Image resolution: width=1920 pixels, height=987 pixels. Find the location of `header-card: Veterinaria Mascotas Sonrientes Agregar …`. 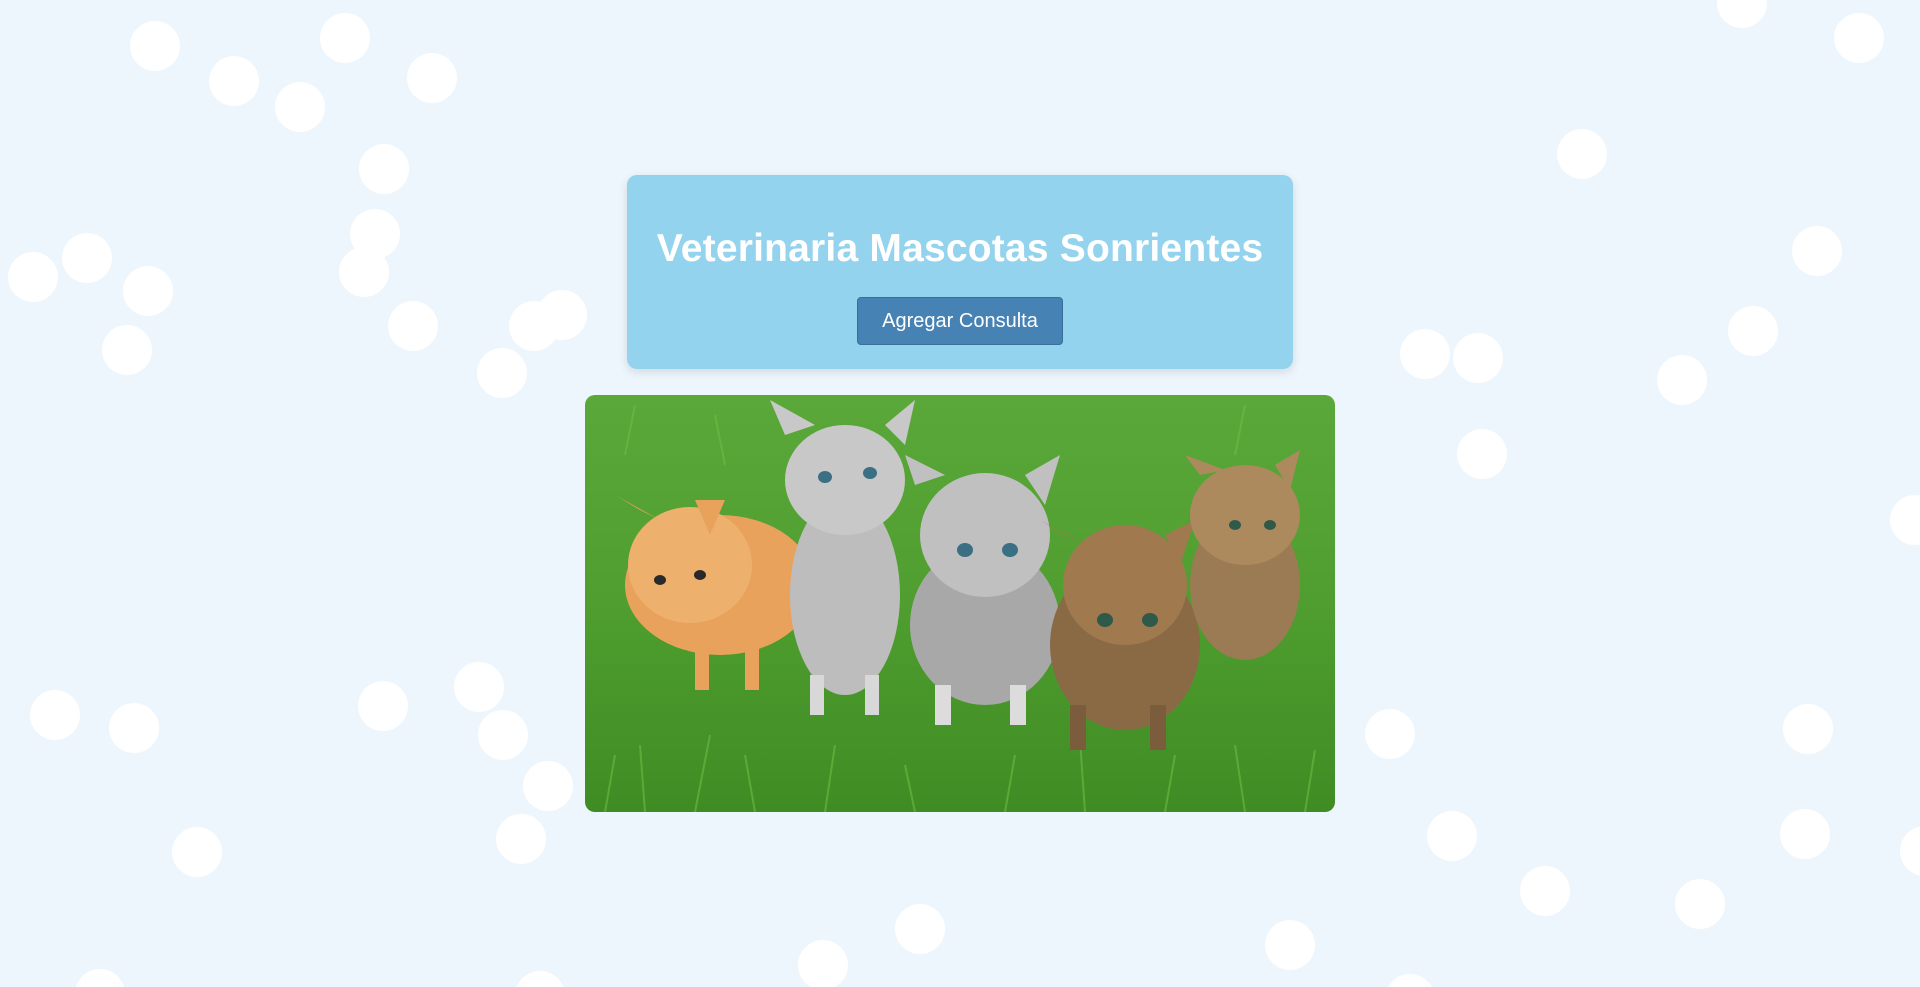

header-card: Veterinaria Mascotas Sonrientes Agregar … is located at coordinates (960, 272).